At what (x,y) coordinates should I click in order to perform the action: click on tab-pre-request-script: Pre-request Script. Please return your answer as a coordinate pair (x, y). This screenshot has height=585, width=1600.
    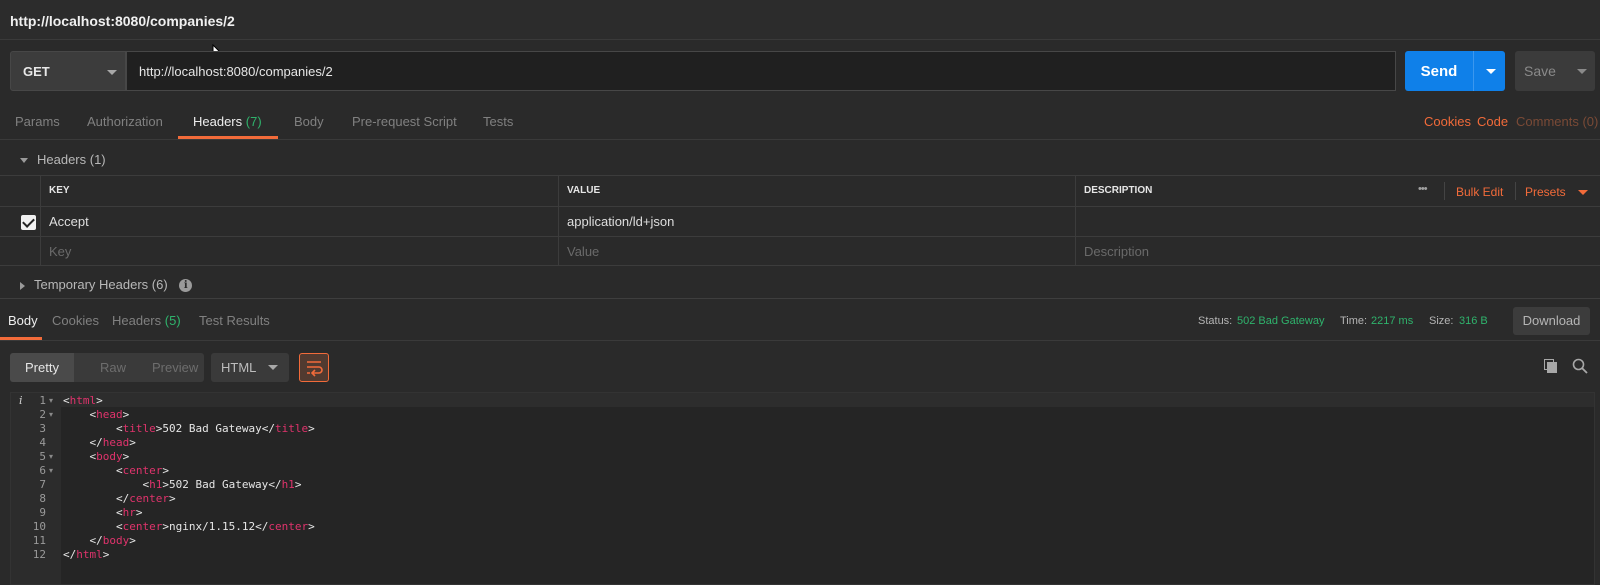
    Looking at the image, I should click on (404, 121).